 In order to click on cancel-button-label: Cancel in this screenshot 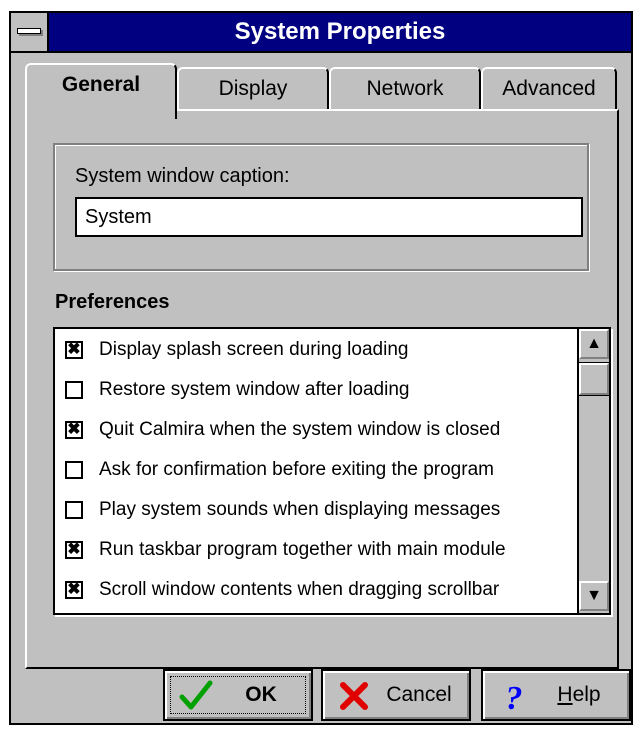, I will do `click(419, 694)`.